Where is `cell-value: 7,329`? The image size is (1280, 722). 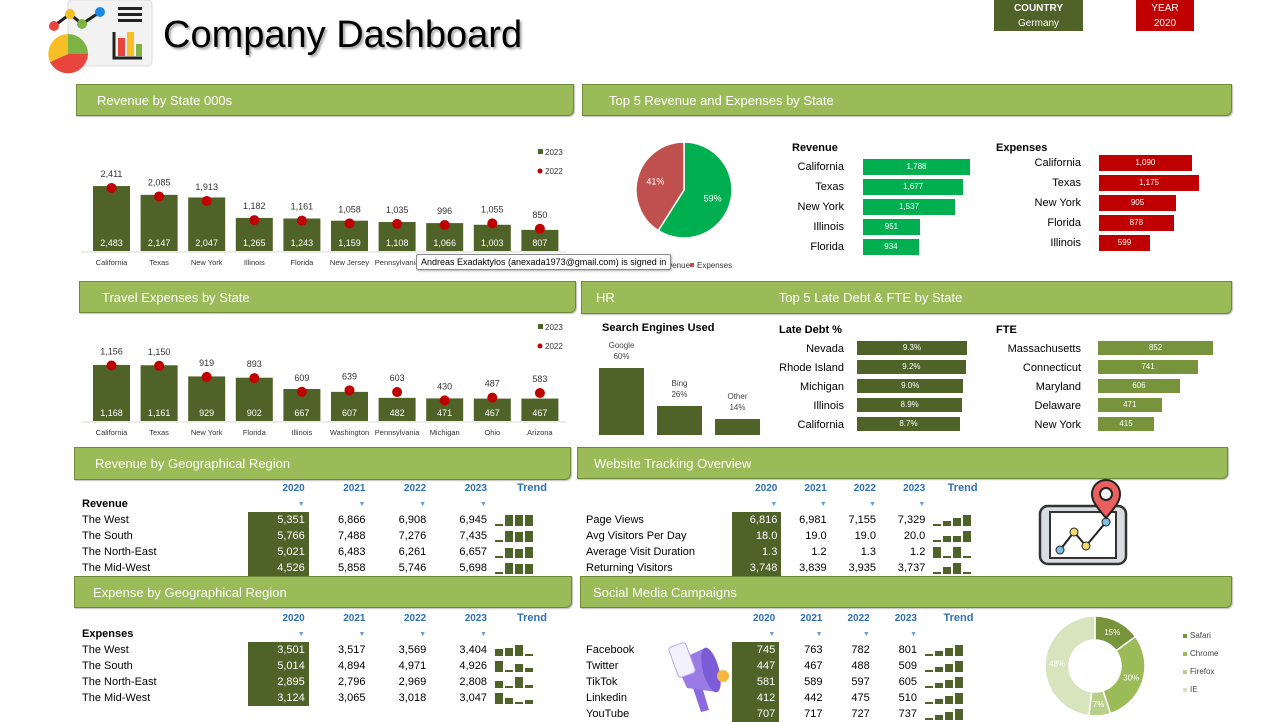 cell-value: 7,329 is located at coordinates (911, 520).